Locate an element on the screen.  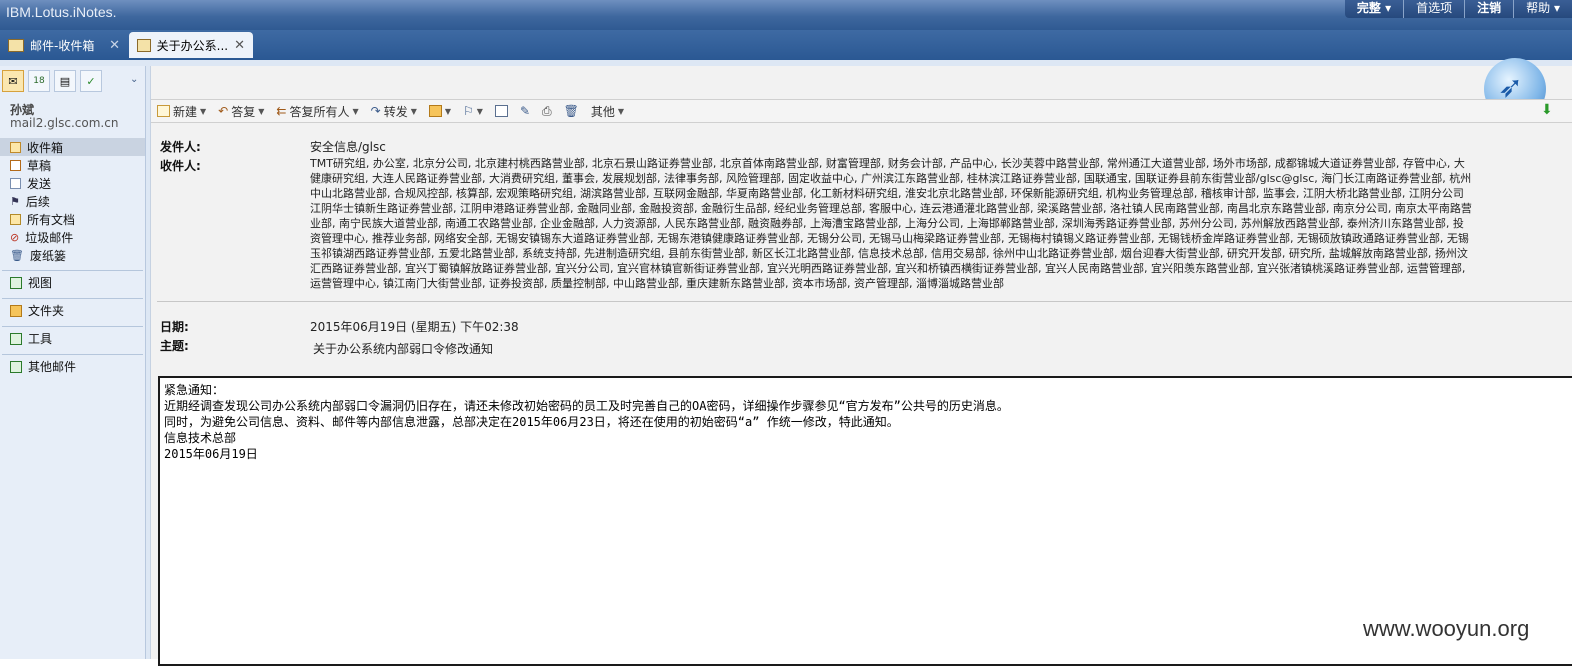
sidebar-item-trash: 🗑 废纸篓 is located at coordinates (72, 255).